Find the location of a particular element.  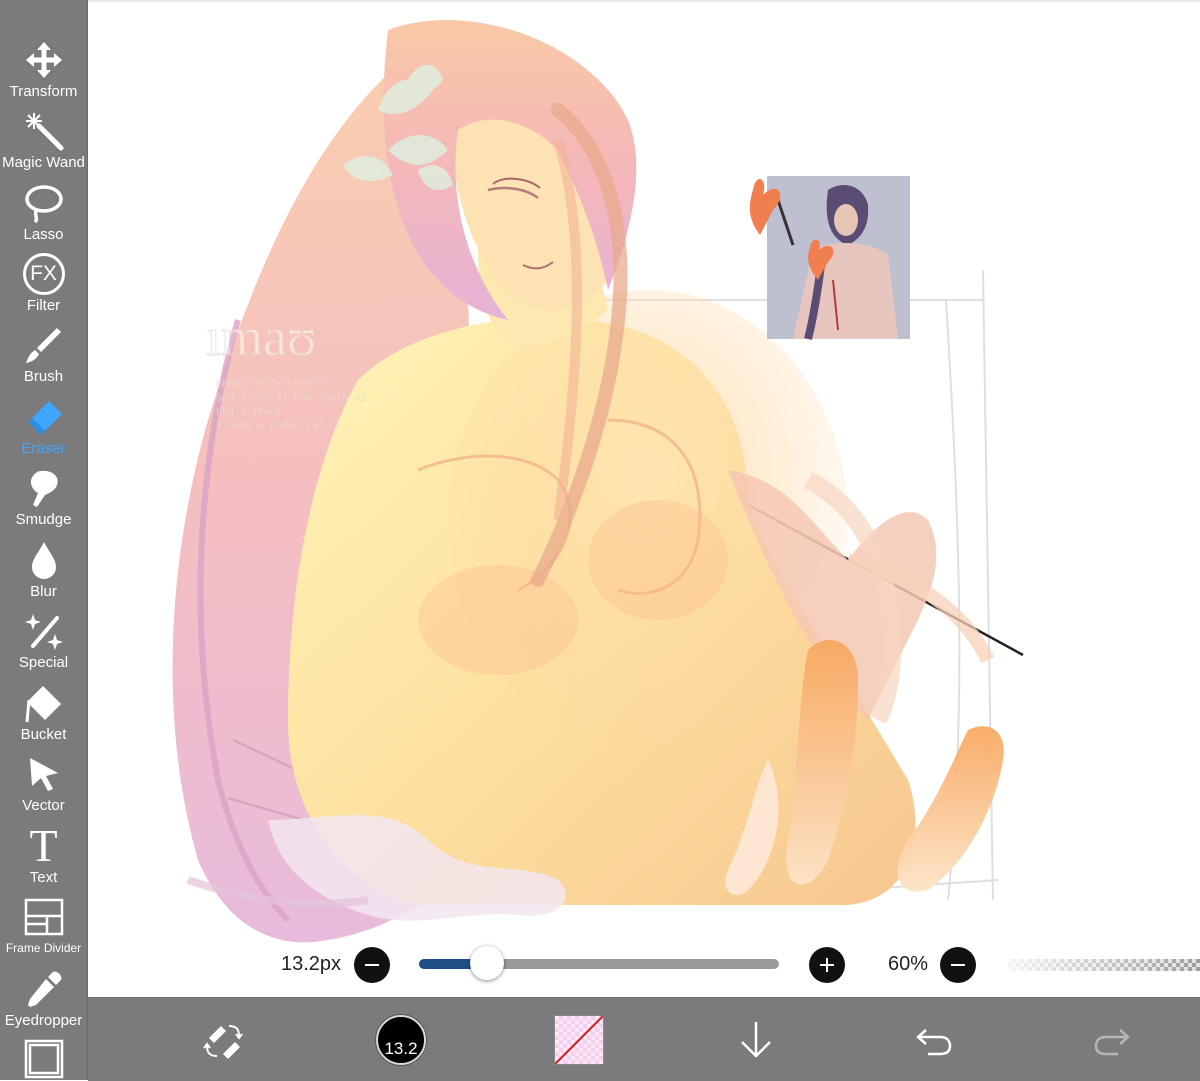

tool-label: Smudge is located at coordinates (43, 519).